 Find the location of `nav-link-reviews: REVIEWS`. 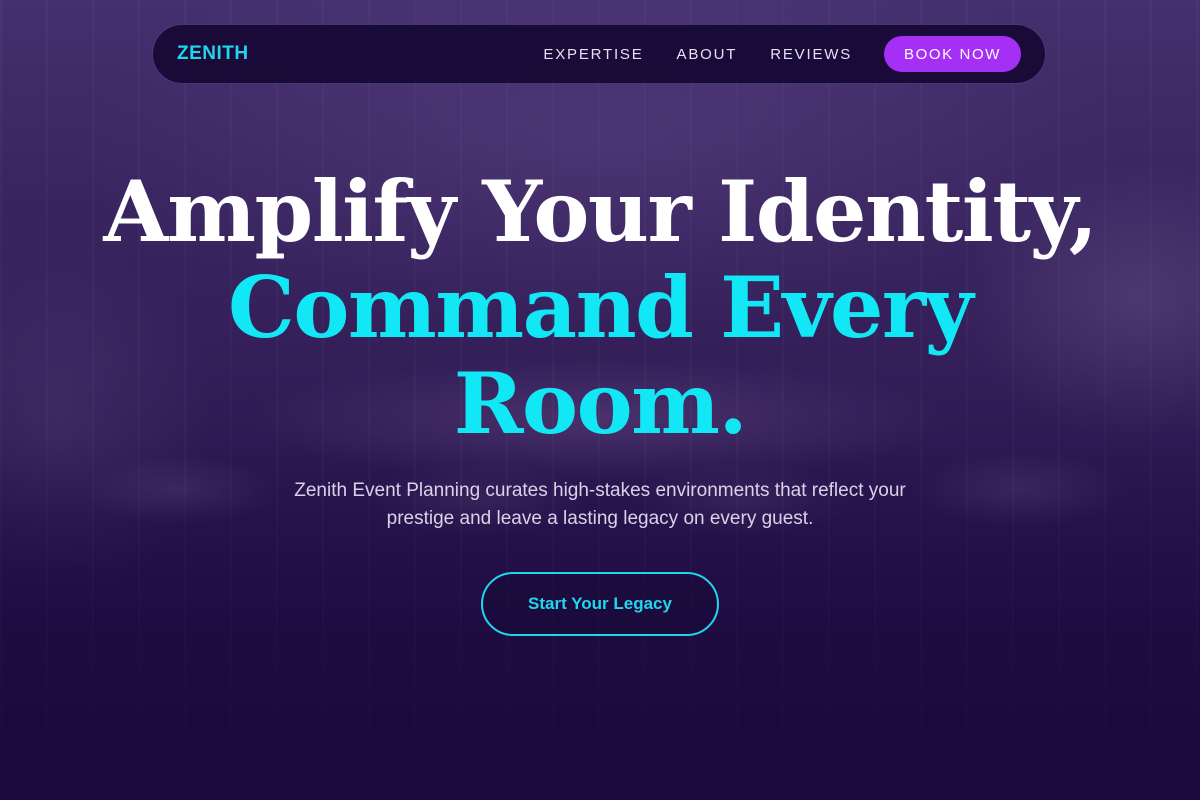

nav-link-reviews: REVIEWS is located at coordinates (811, 54).